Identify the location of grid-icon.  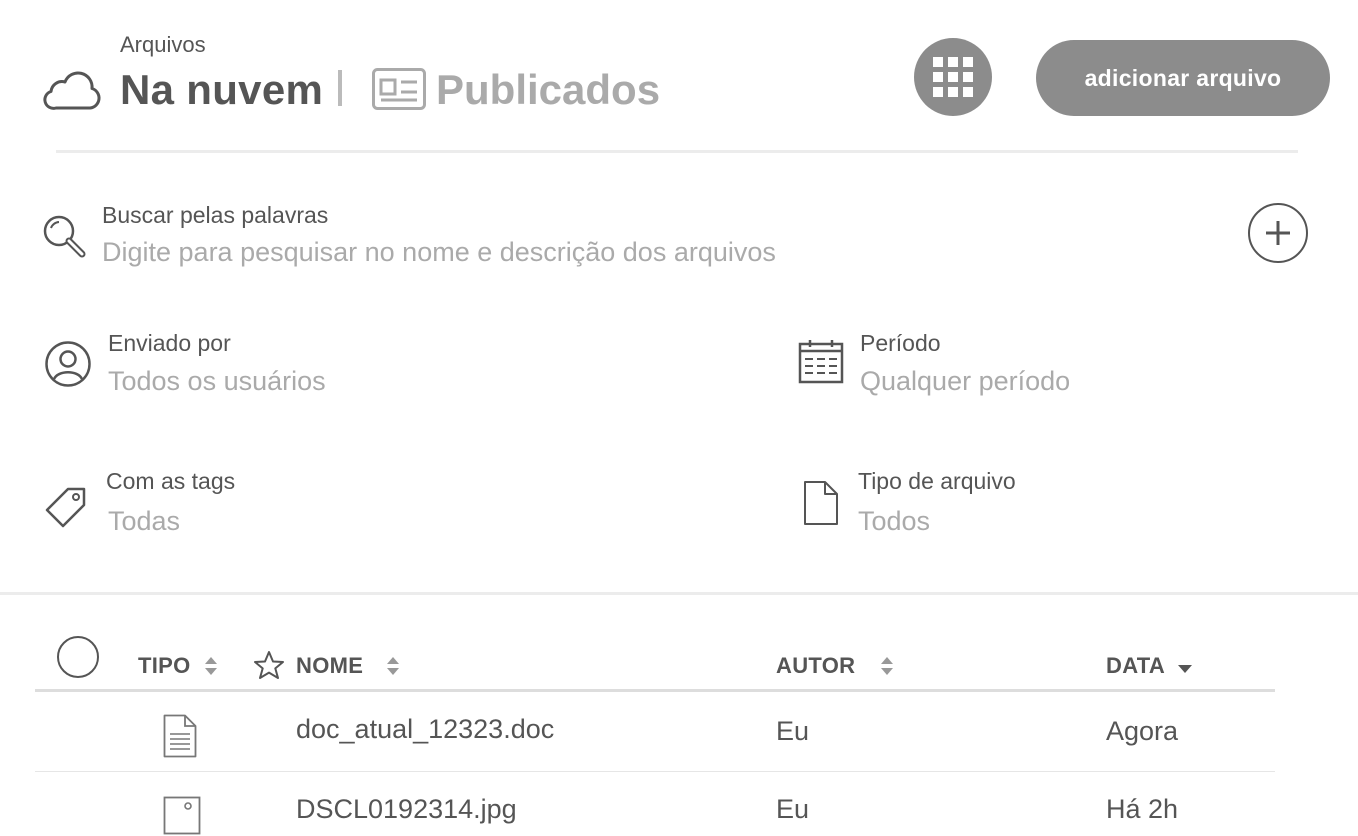
(953, 77).